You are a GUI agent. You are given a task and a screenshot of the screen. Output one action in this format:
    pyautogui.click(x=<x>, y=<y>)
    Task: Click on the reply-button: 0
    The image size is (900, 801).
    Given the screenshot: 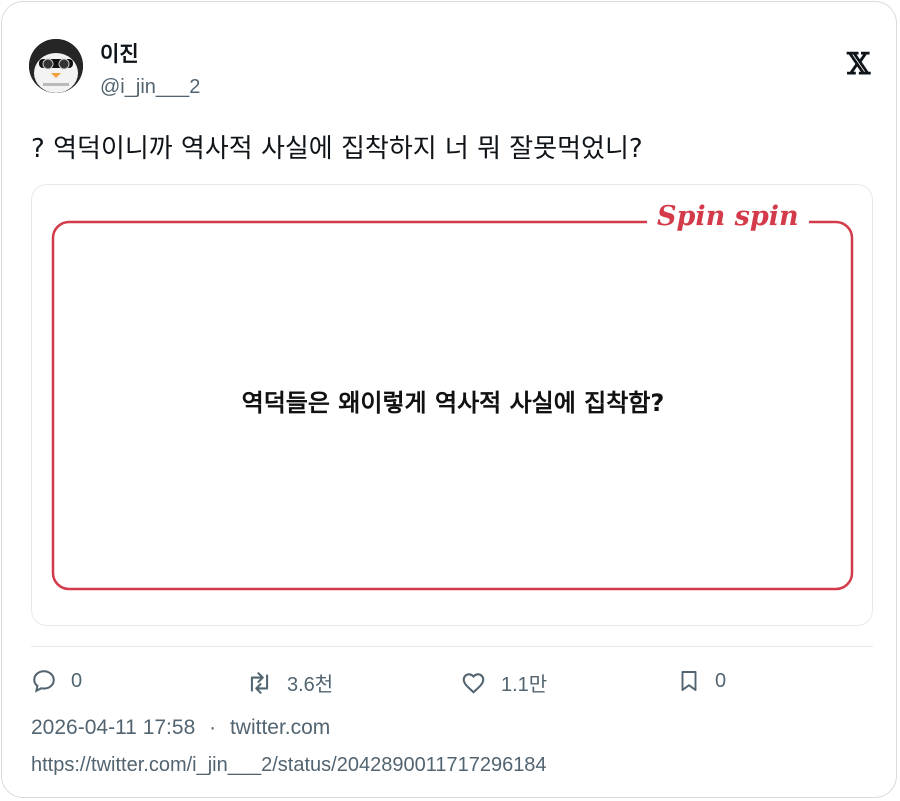 What is the action you would take?
    pyautogui.click(x=56, y=681)
    